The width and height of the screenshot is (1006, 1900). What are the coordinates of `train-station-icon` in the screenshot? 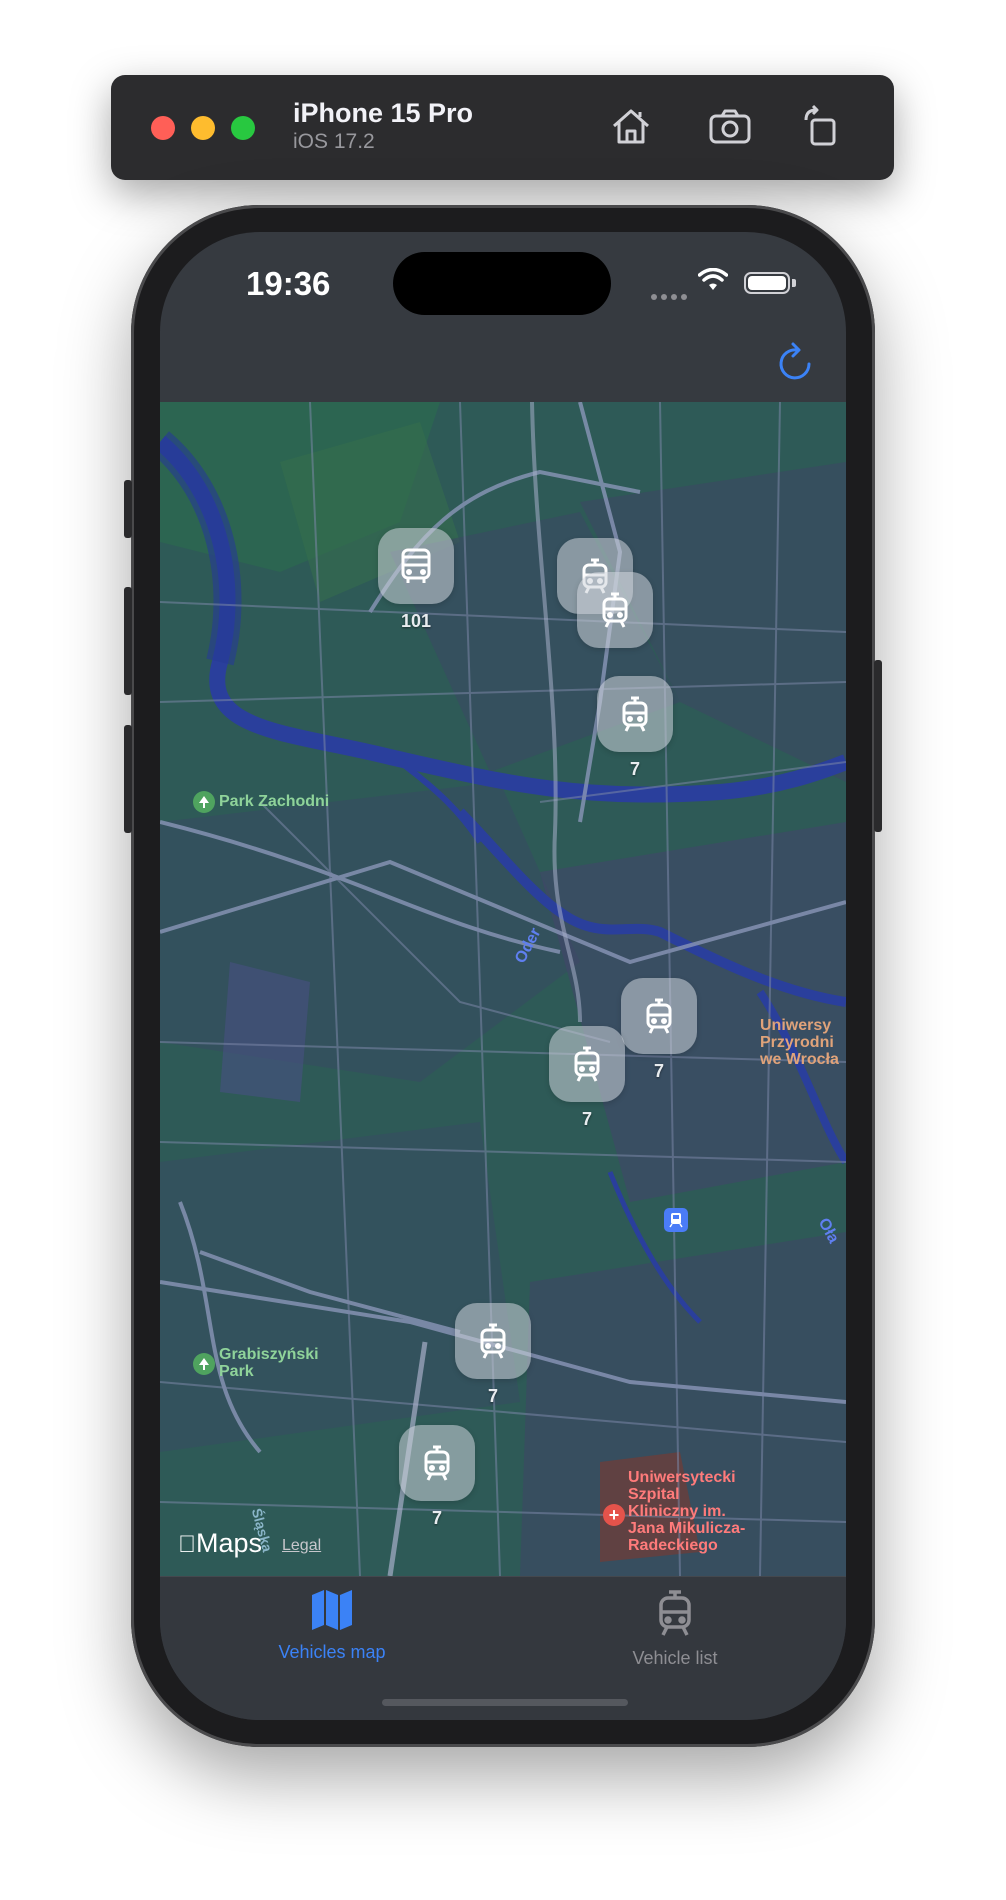 It's located at (676, 1220).